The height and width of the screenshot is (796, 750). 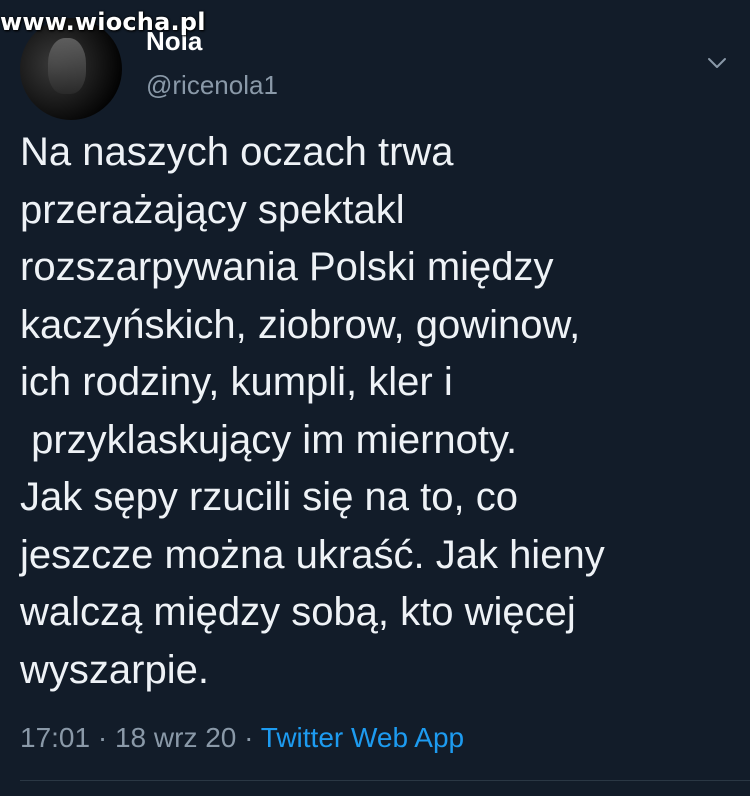 I want to click on tweet-text-line: ich rodziny, kumpli, kler i, so click(x=236, y=382).